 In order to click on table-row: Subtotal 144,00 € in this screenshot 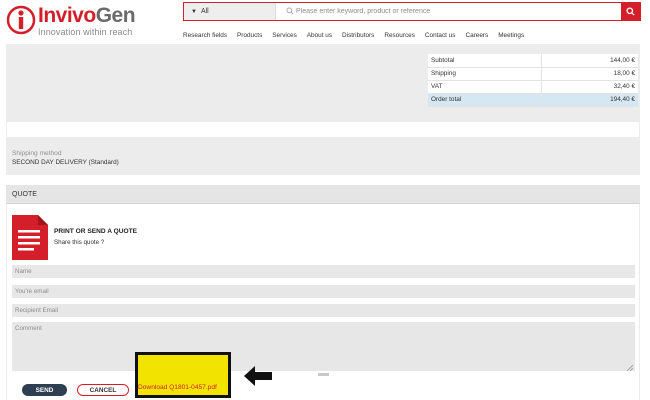, I will do `click(533, 61)`.